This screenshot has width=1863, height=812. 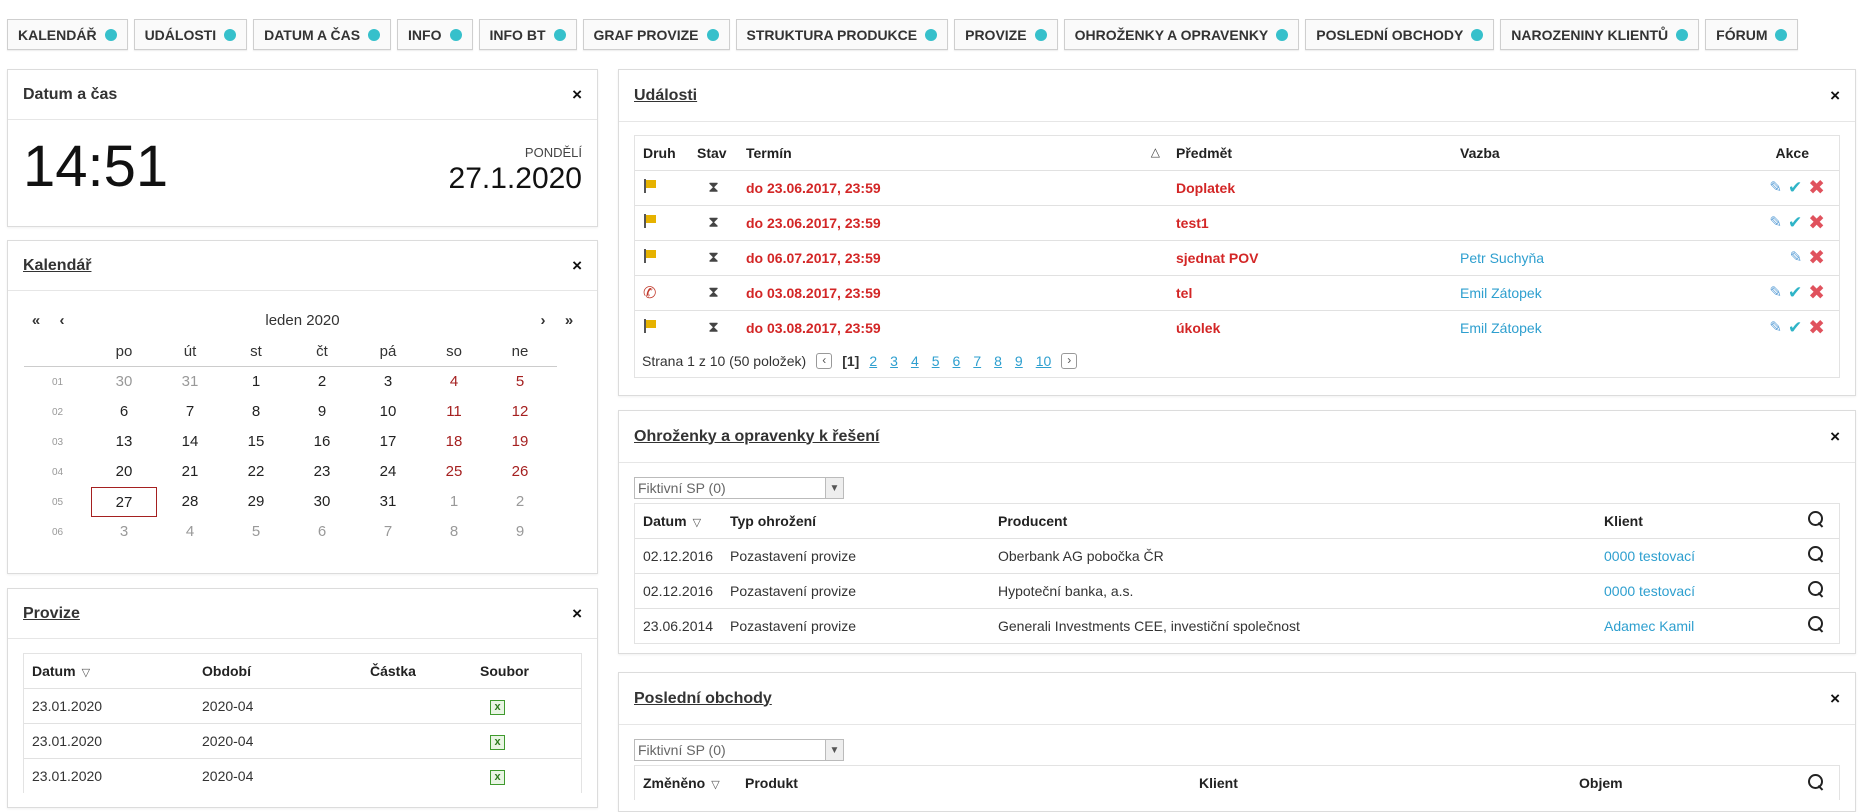 I want to click on col-datum: Datum ▽, so click(x=678, y=521).